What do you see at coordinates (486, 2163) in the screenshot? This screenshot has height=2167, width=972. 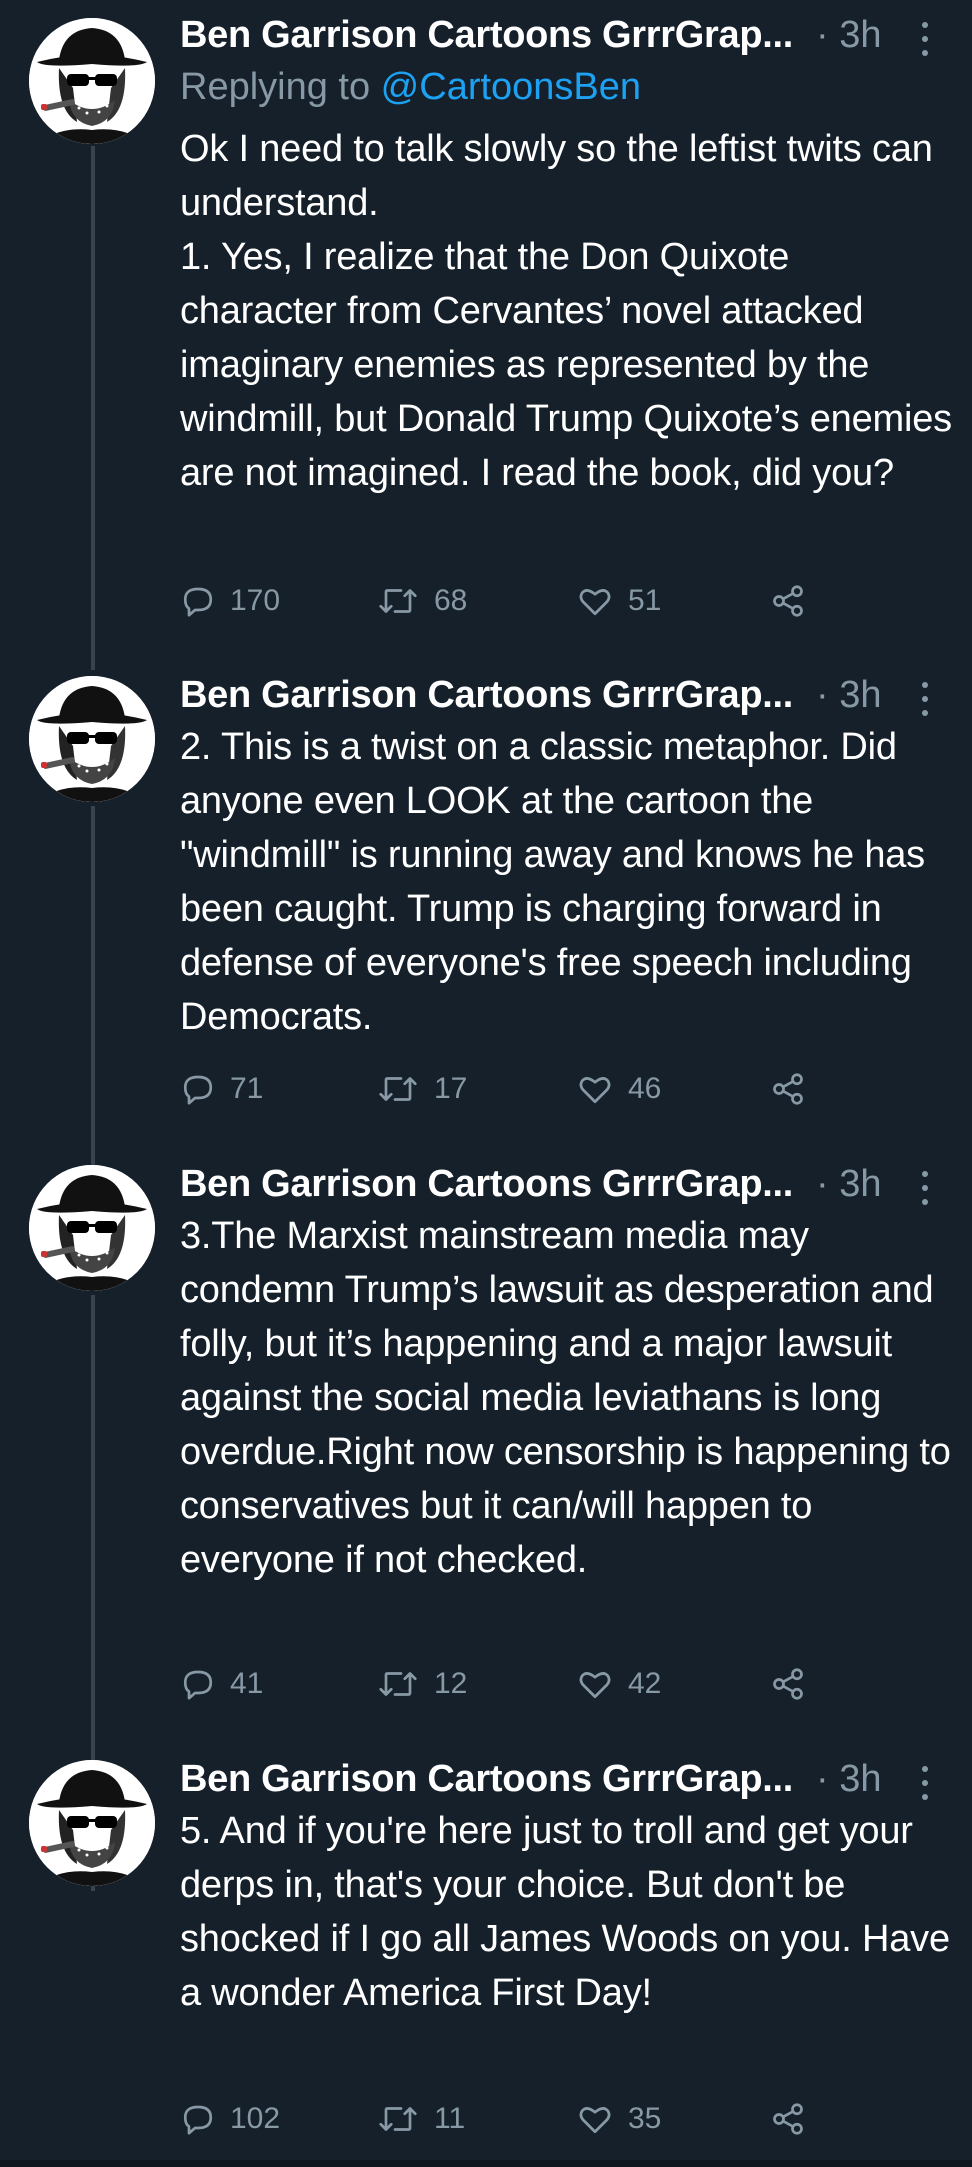 I see `bottom-divider` at bounding box center [486, 2163].